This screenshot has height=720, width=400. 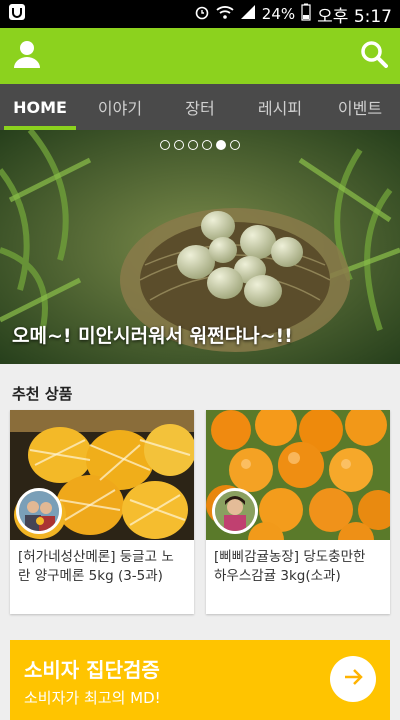 I want to click on hero-caption: 오메~! 미안시러워서 워쩐댜나~!!, so click(x=152, y=336).